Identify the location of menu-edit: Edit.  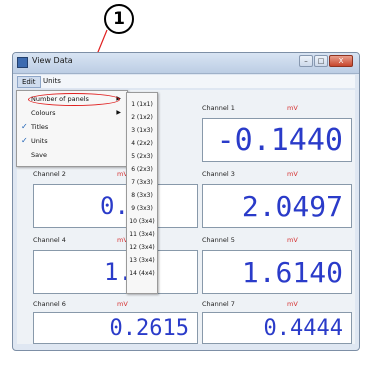
(29, 82).